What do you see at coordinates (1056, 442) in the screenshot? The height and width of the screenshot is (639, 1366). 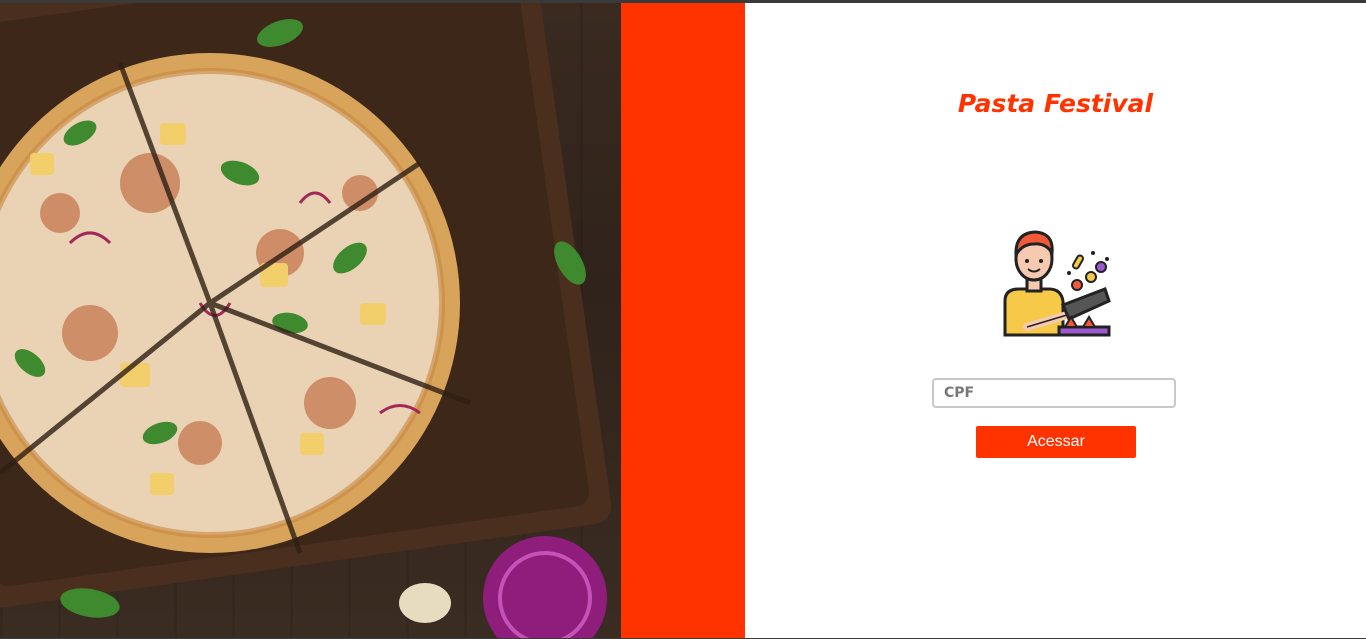 I see `access-button: Acessar` at bounding box center [1056, 442].